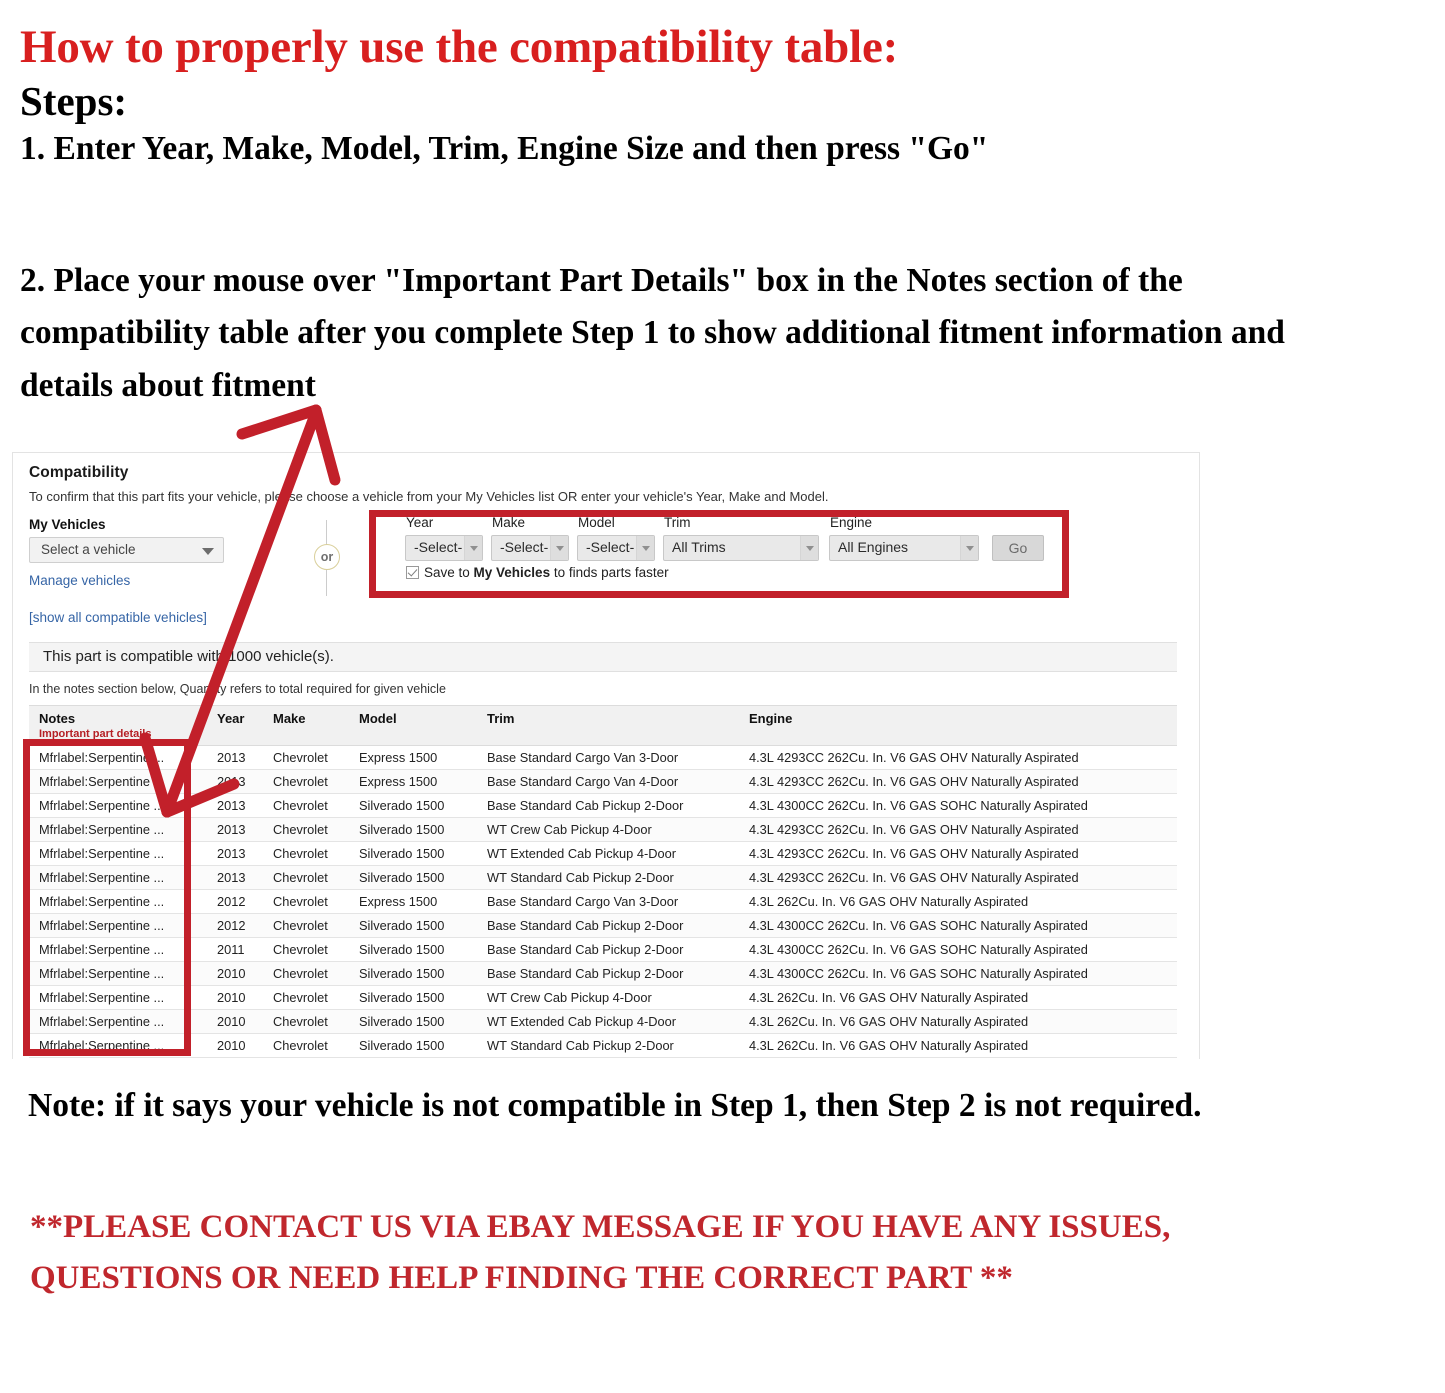 This screenshot has height=1393, width=1445. What do you see at coordinates (88, 549) in the screenshot?
I see `my-vehicles-select-value: Select a vehicle` at bounding box center [88, 549].